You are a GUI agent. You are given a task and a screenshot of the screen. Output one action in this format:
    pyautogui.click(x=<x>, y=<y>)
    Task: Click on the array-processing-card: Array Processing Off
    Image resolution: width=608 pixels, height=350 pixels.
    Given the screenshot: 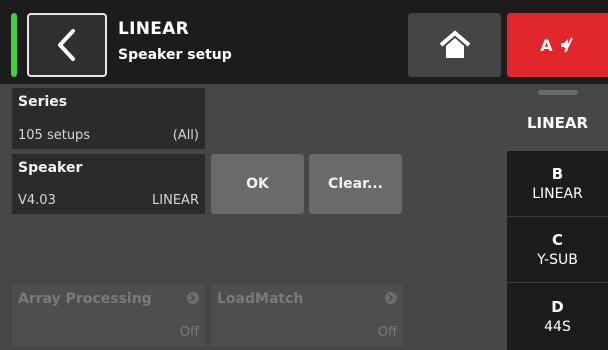 What is the action you would take?
    pyautogui.click(x=108, y=315)
    